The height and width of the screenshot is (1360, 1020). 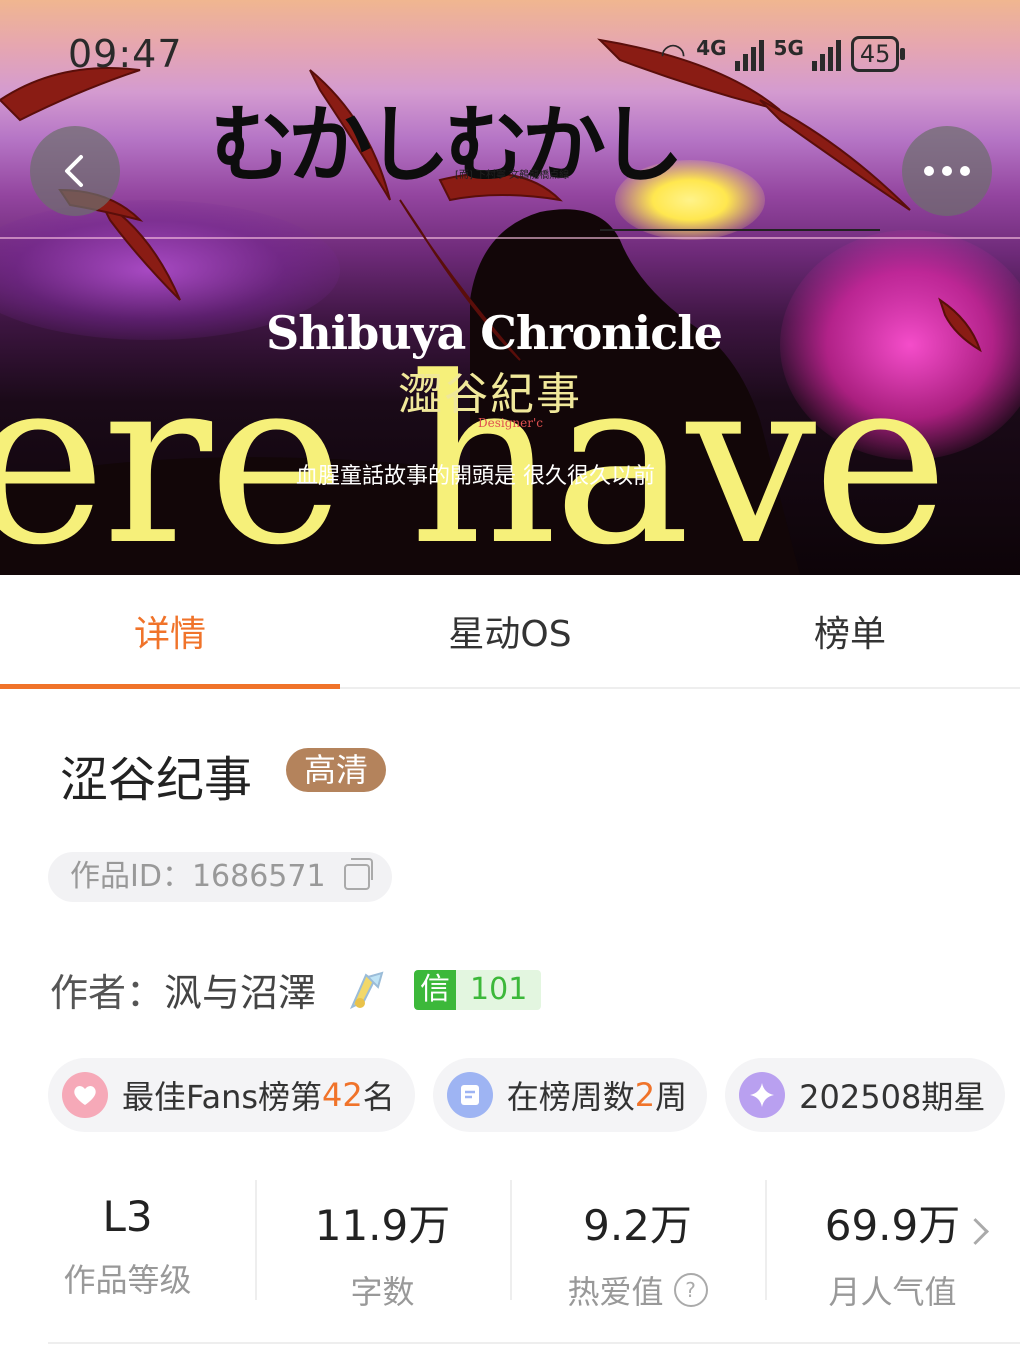 What do you see at coordinates (127, 1216) in the screenshot?
I see `stat-level-value: L3` at bounding box center [127, 1216].